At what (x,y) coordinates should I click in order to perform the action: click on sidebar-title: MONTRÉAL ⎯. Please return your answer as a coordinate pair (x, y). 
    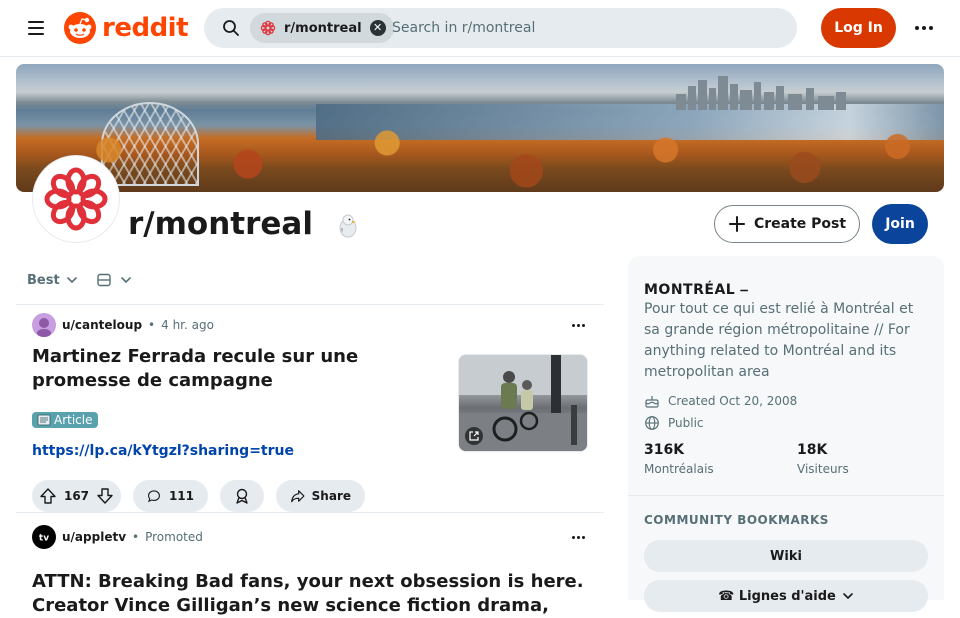
    Looking at the image, I should click on (696, 290).